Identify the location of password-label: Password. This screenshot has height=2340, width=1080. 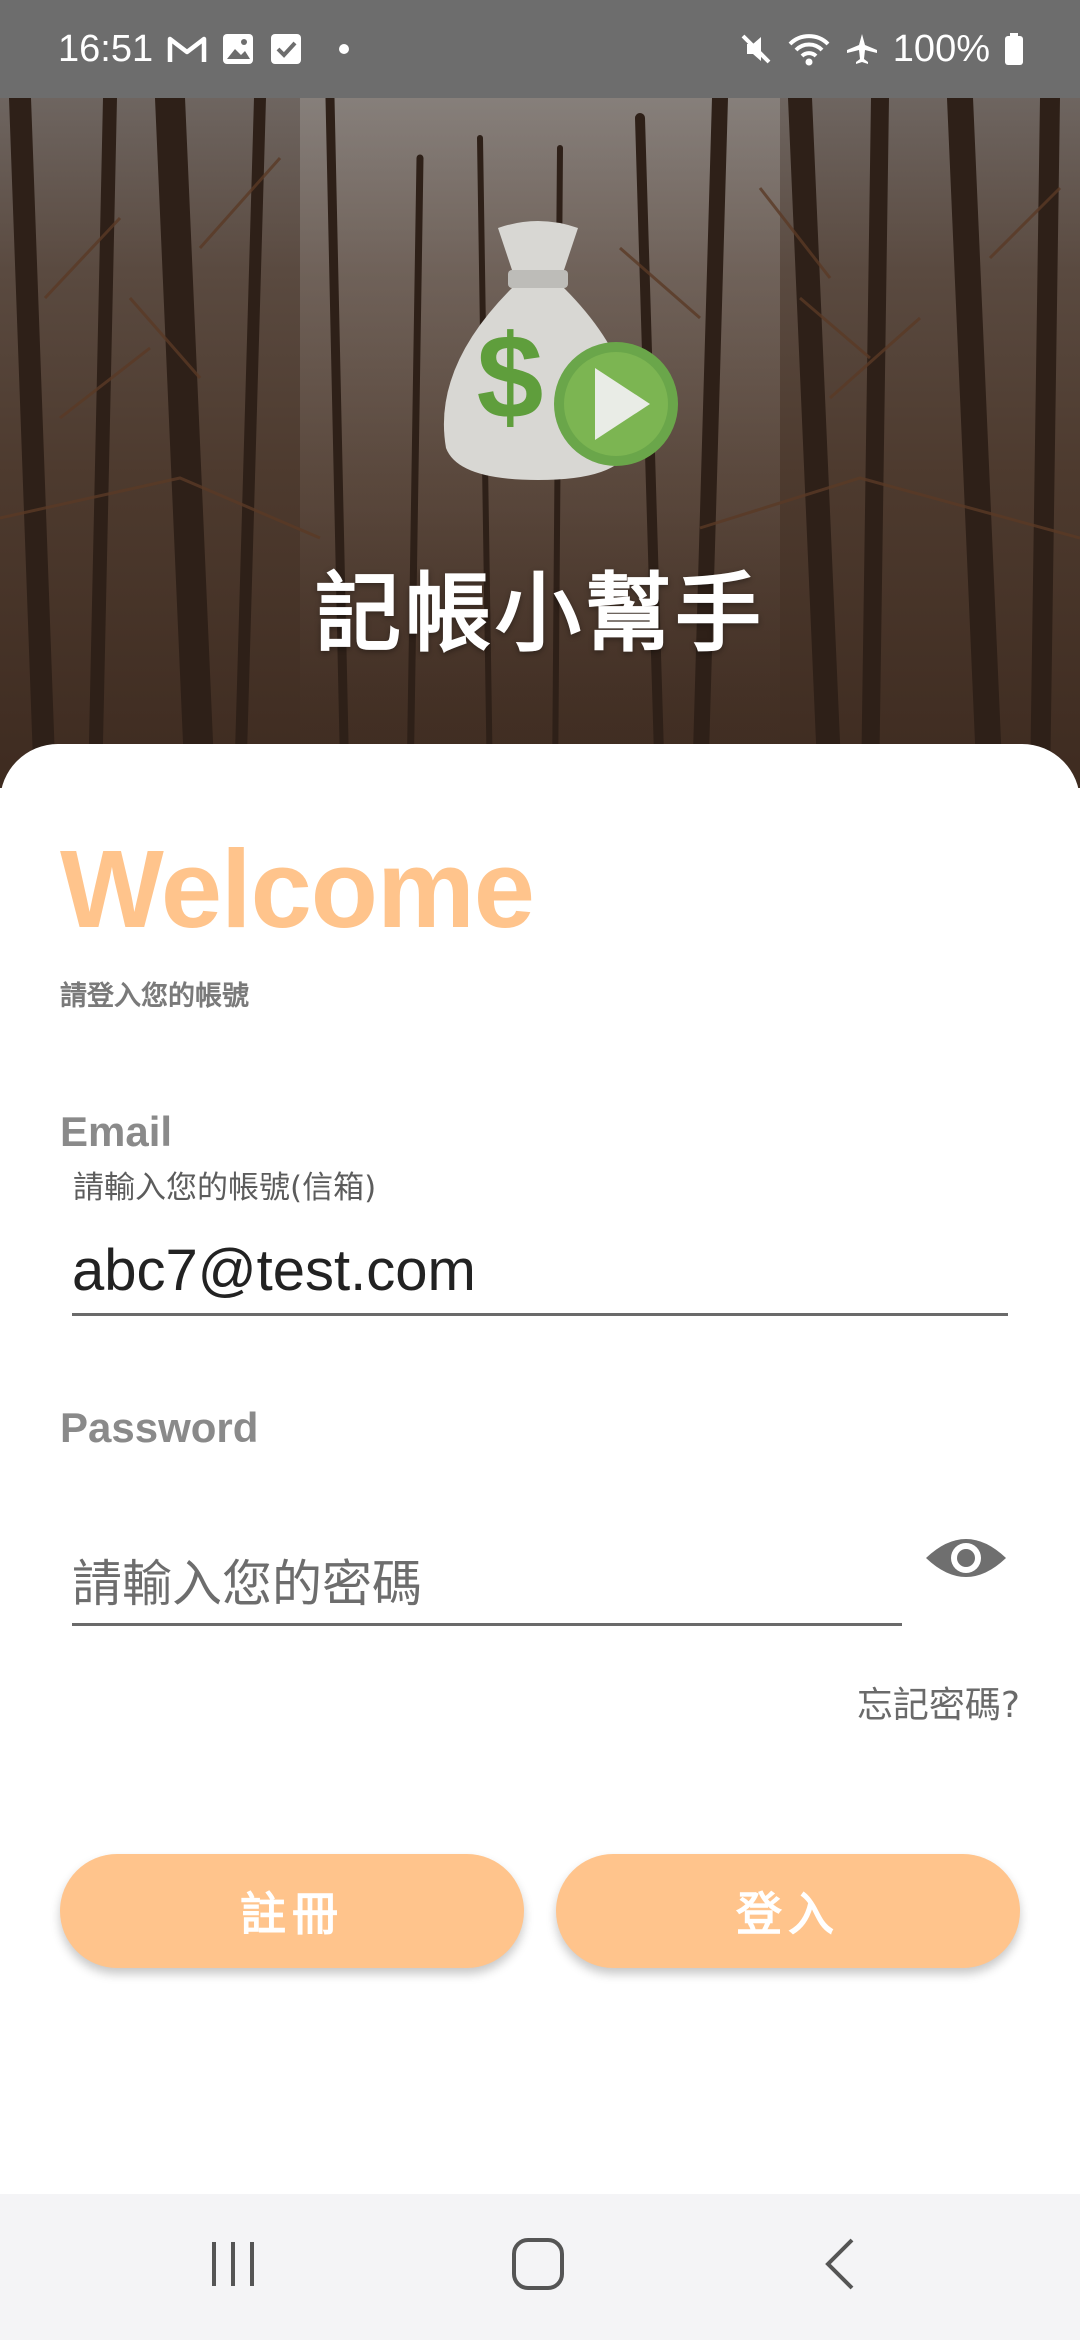
(159, 1427).